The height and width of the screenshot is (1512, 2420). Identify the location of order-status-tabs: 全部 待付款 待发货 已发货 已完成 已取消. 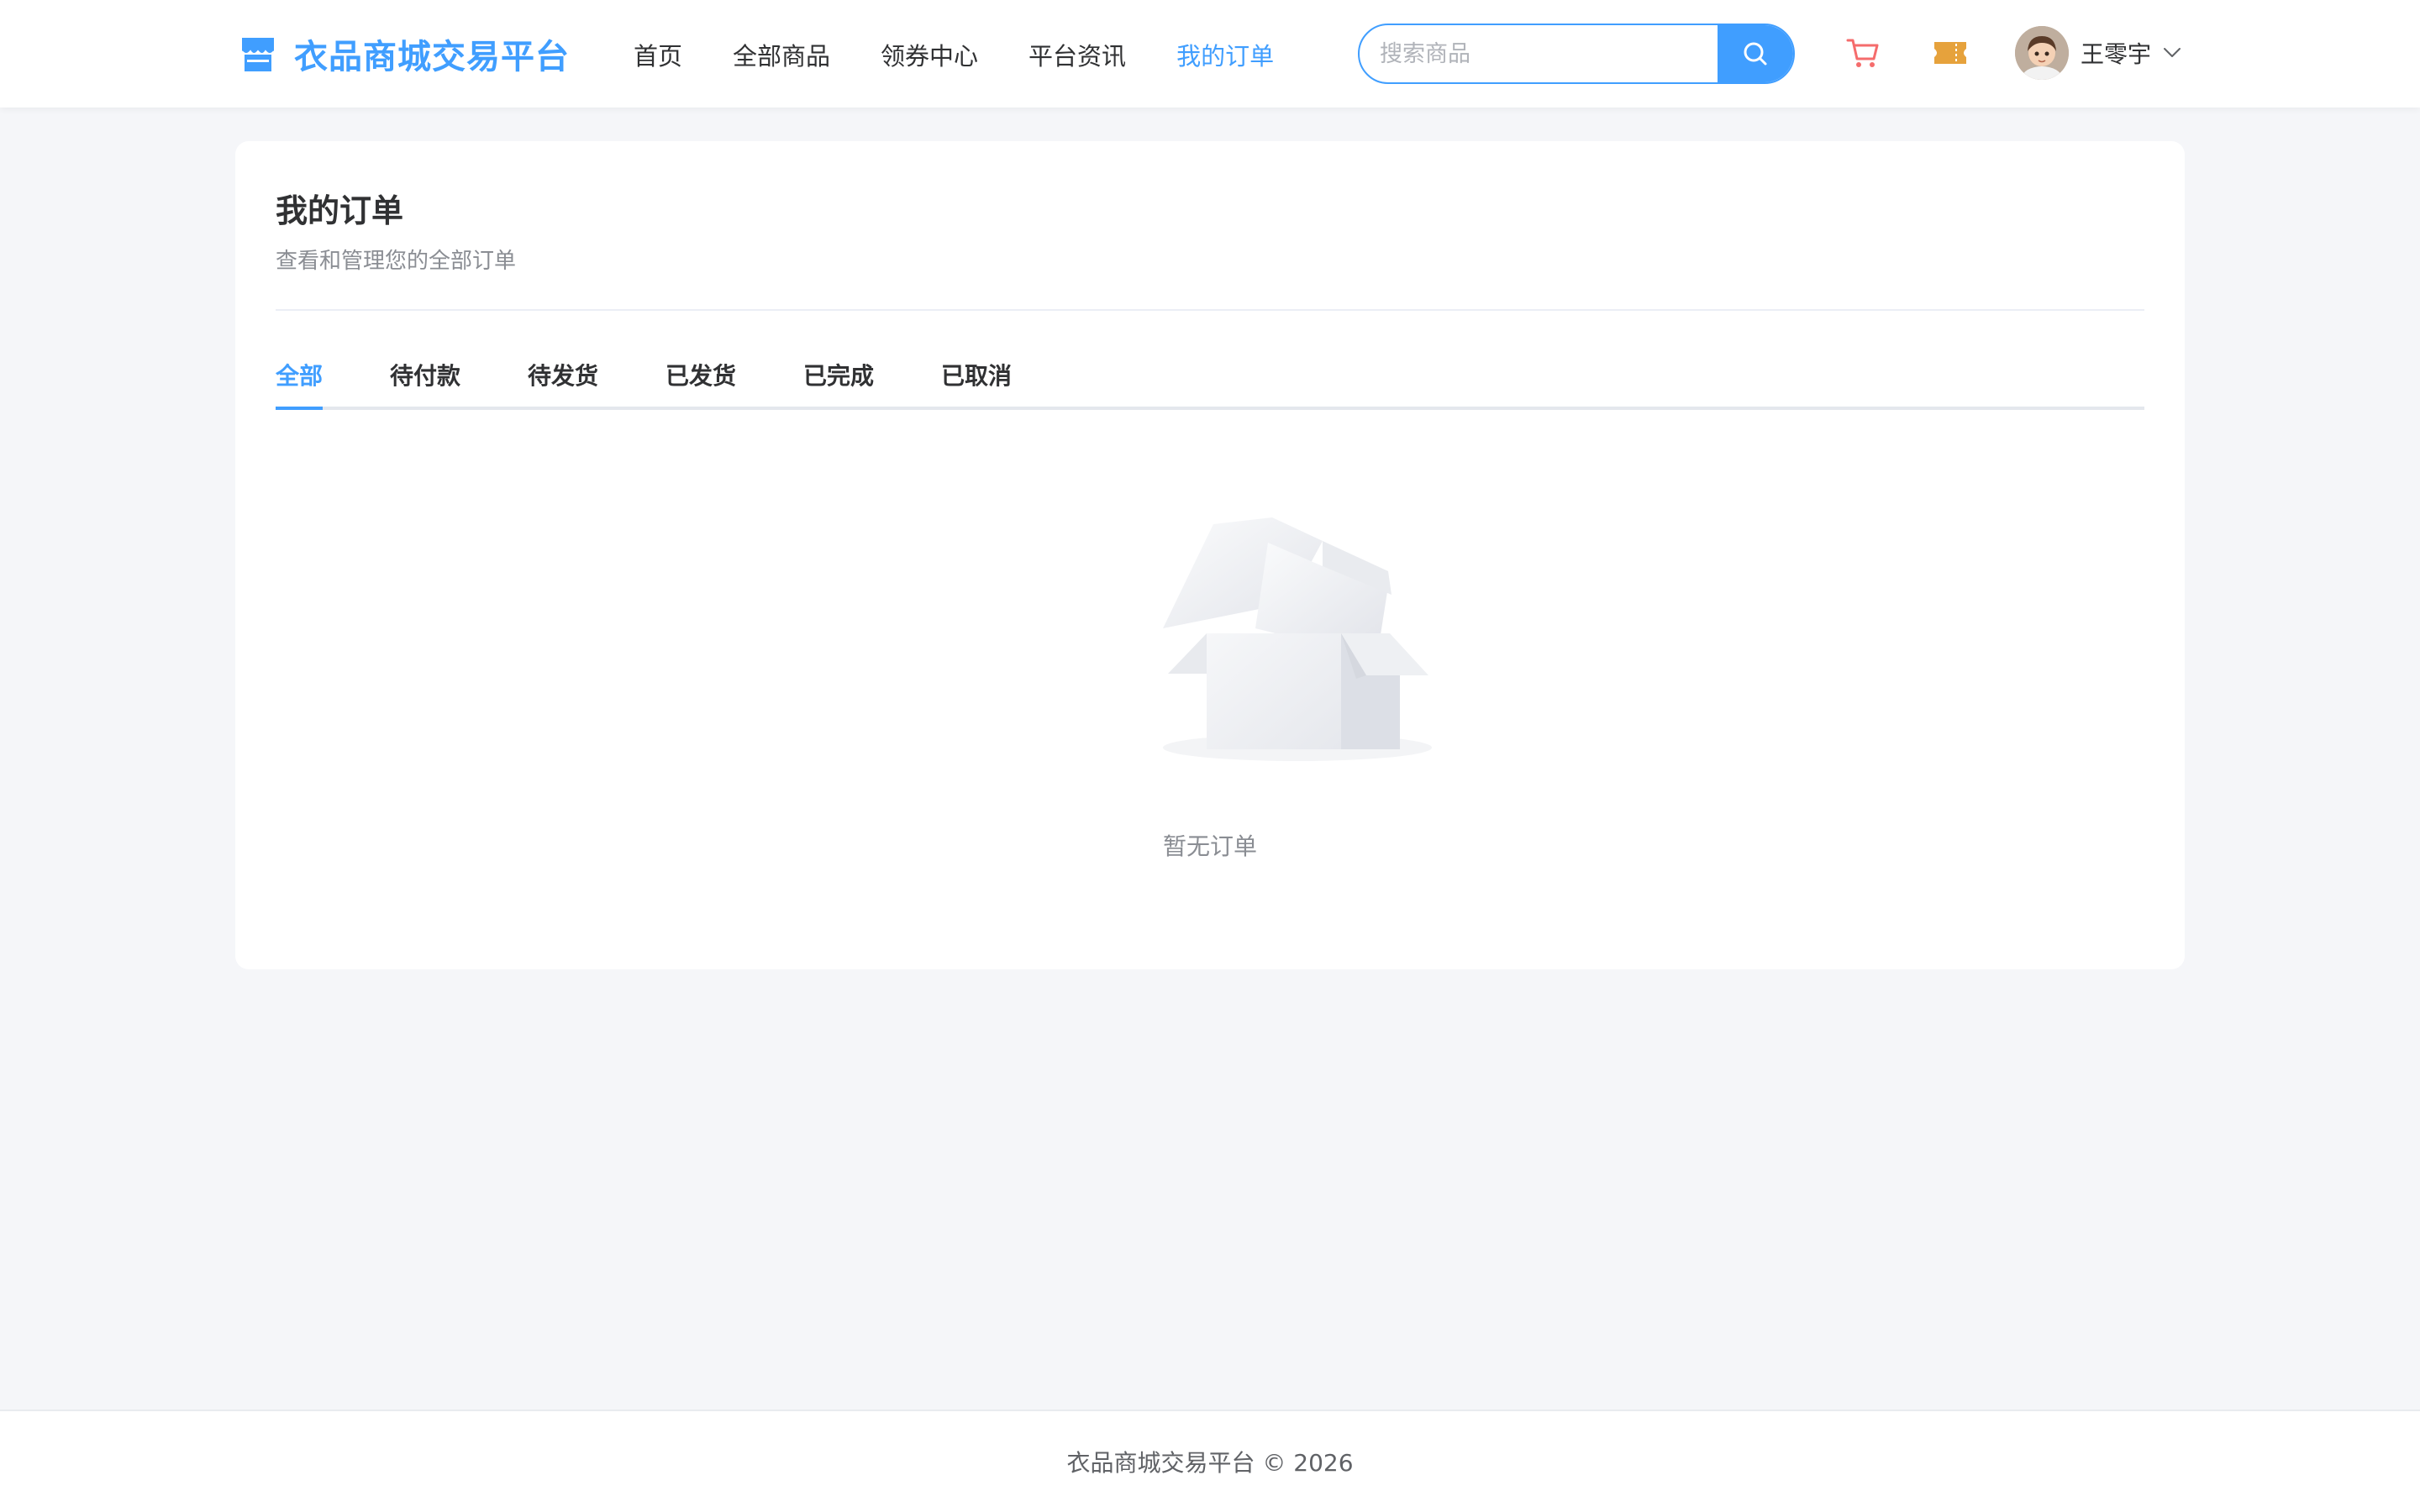
(1210, 384).